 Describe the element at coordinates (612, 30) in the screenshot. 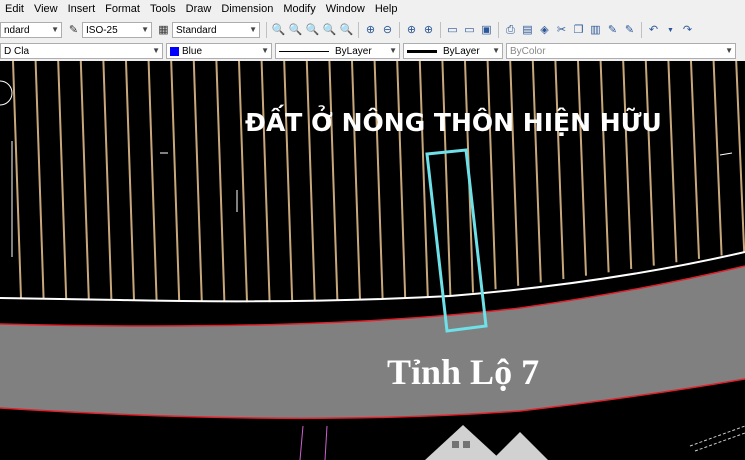

I see `match-properties-icon: ✎` at that location.